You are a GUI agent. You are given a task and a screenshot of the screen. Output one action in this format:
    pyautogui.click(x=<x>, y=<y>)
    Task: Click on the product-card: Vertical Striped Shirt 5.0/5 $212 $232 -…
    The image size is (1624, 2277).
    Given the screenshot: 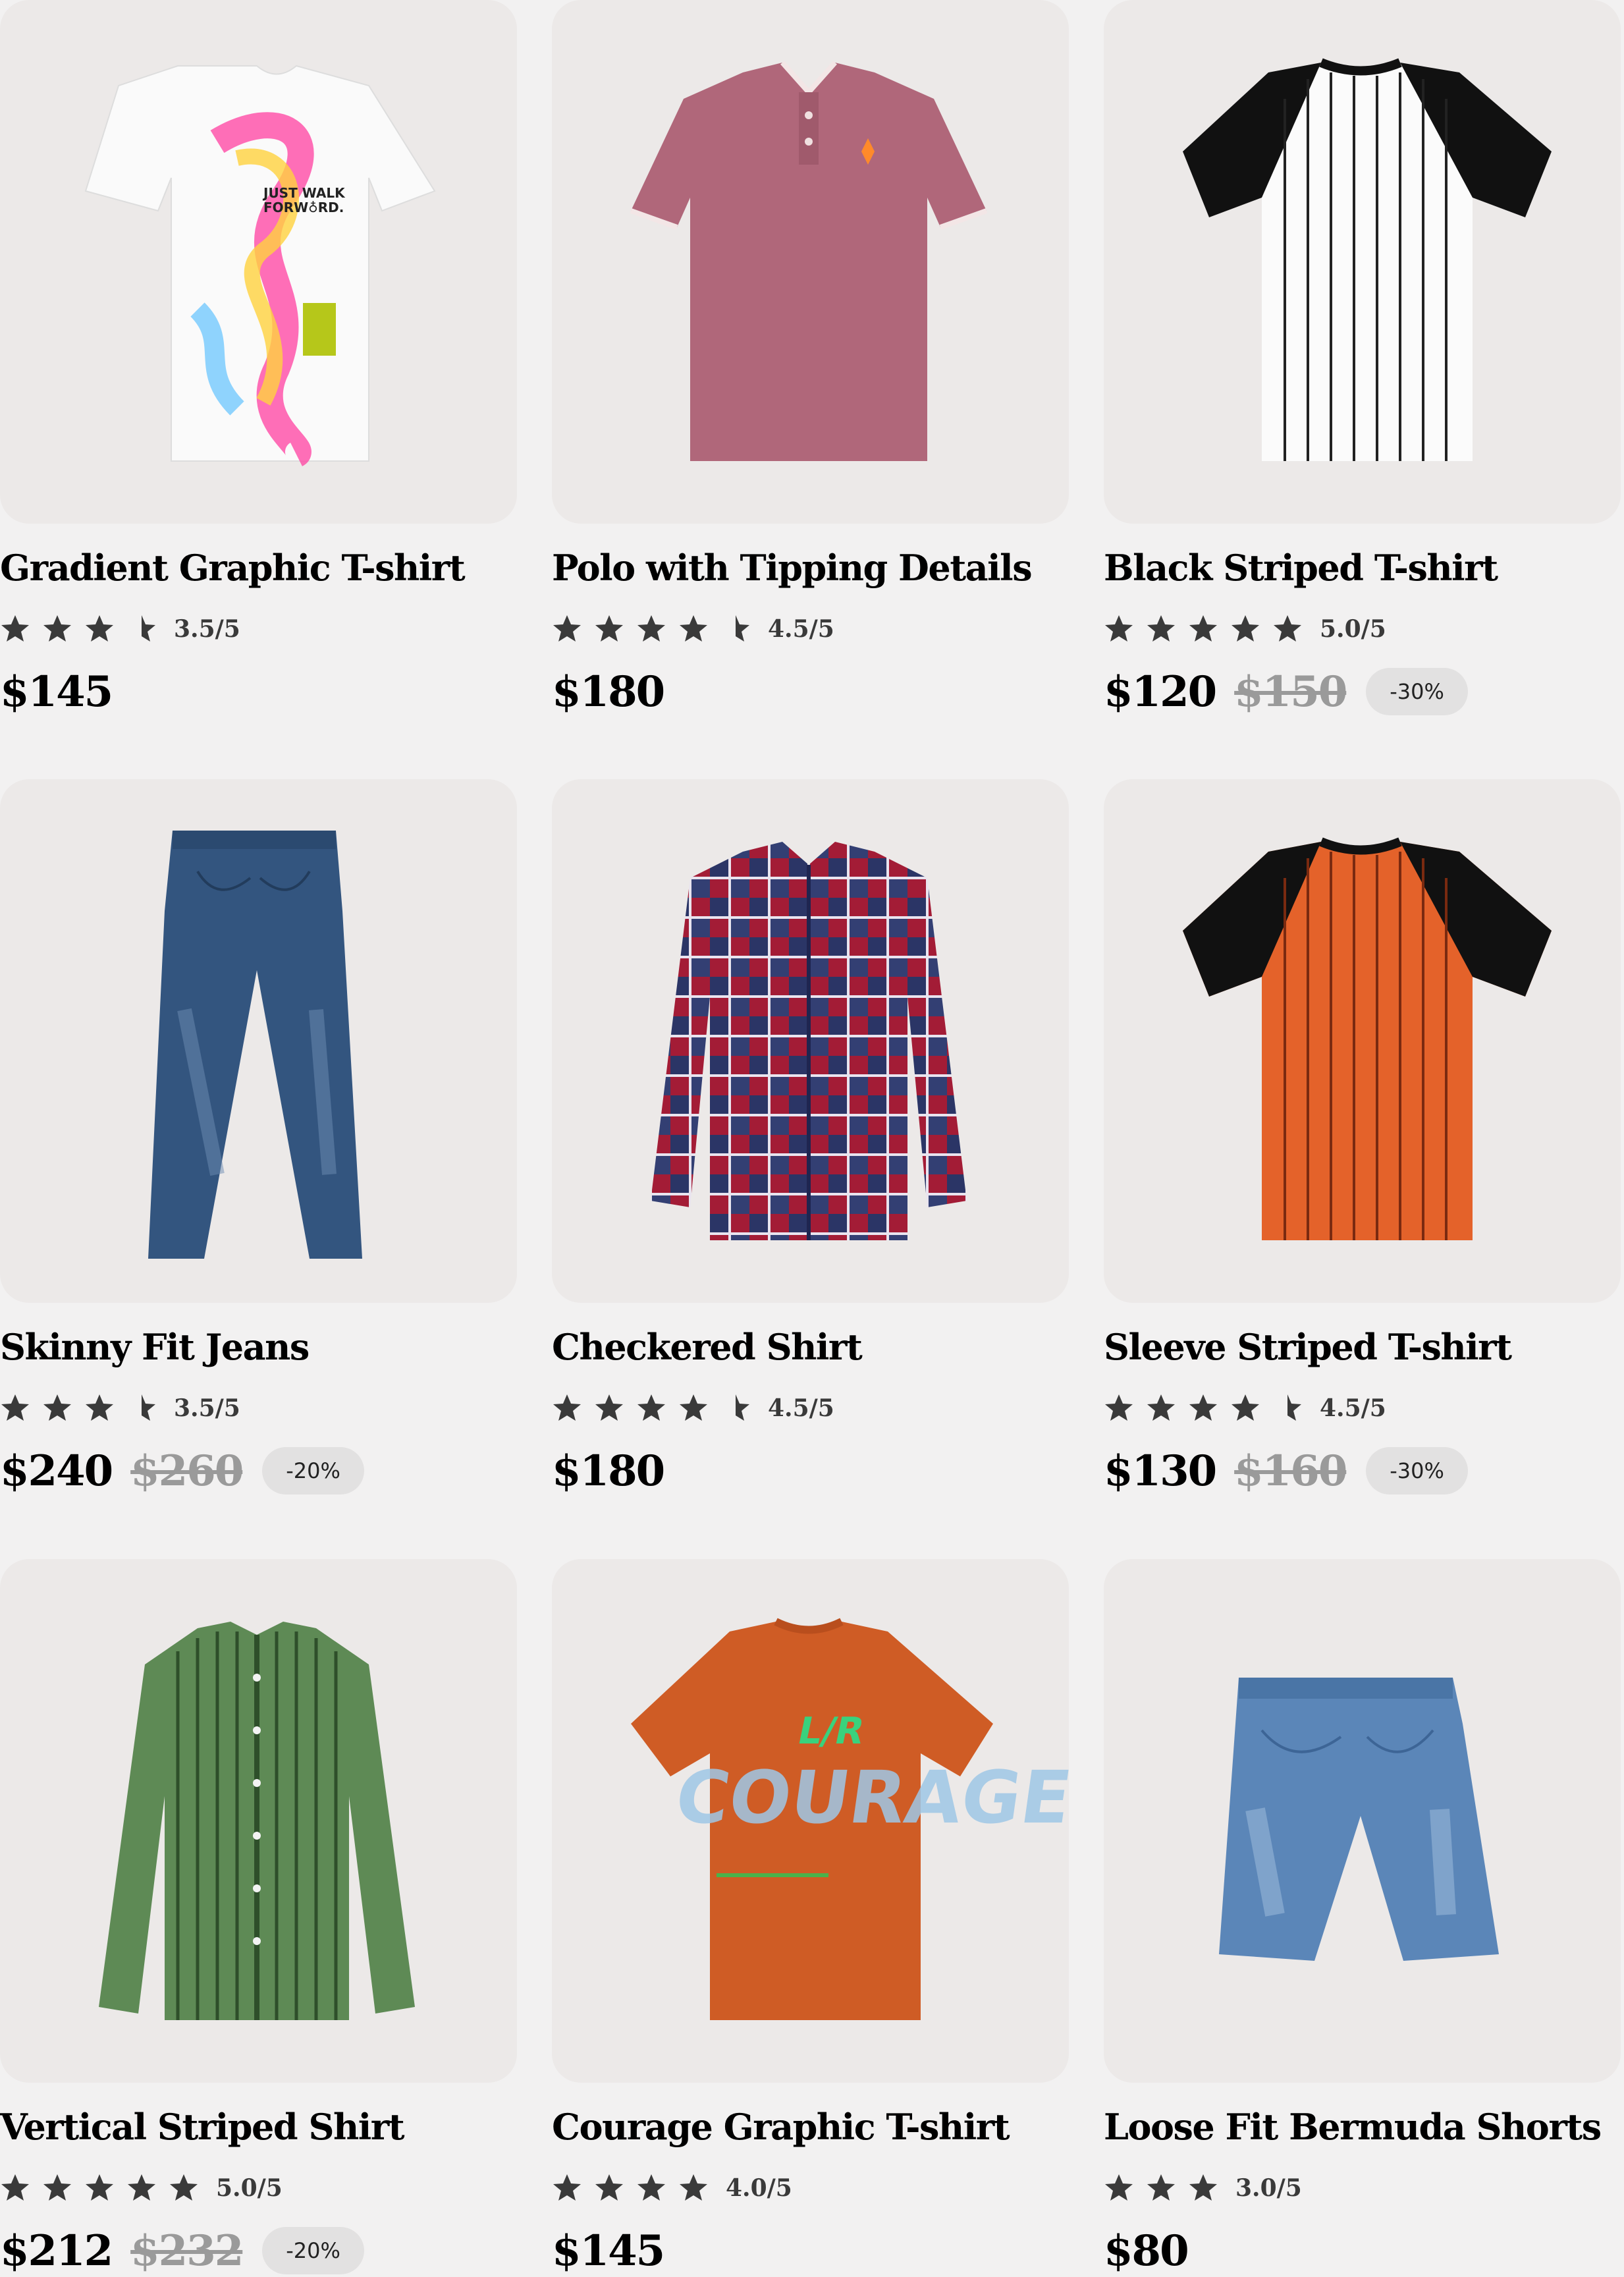 What is the action you would take?
    pyautogui.click(x=258, y=1918)
    